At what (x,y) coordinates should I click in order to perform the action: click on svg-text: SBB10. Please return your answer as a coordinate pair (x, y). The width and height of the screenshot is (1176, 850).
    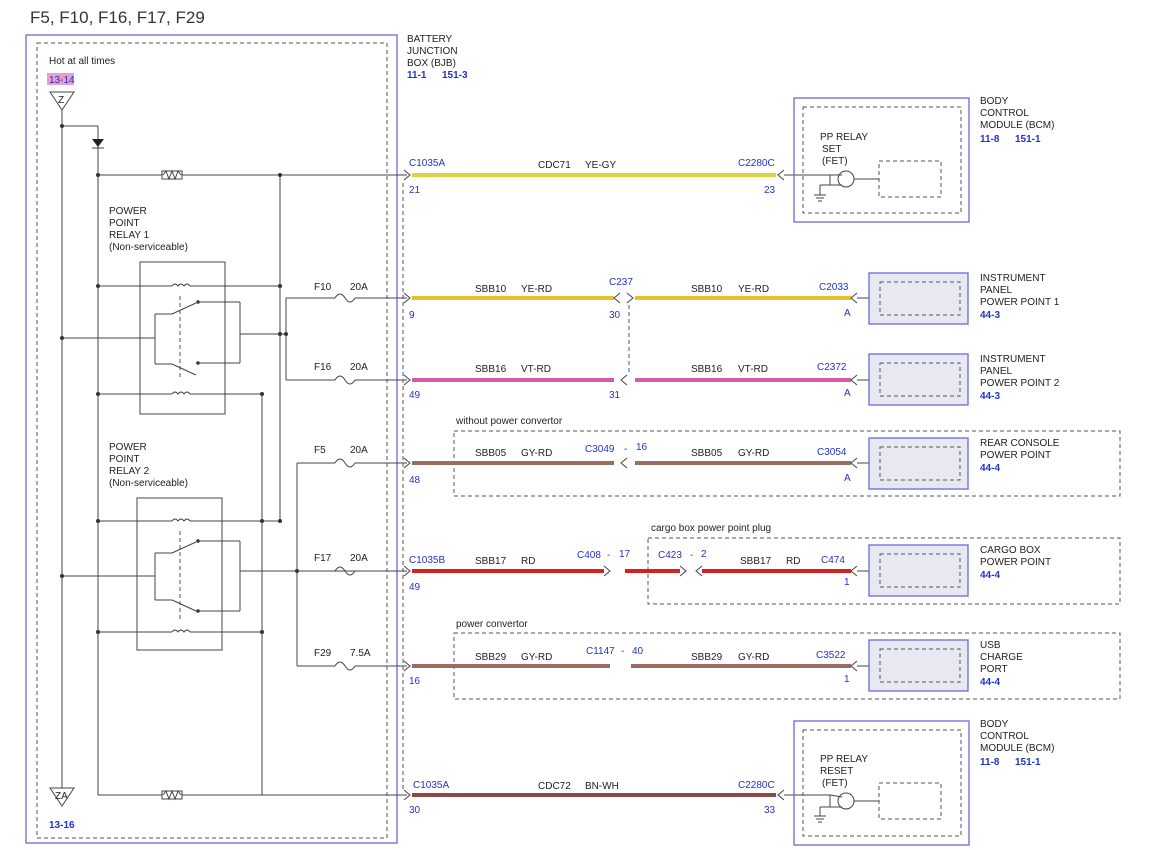
    Looking at the image, I should click on (491, 289).